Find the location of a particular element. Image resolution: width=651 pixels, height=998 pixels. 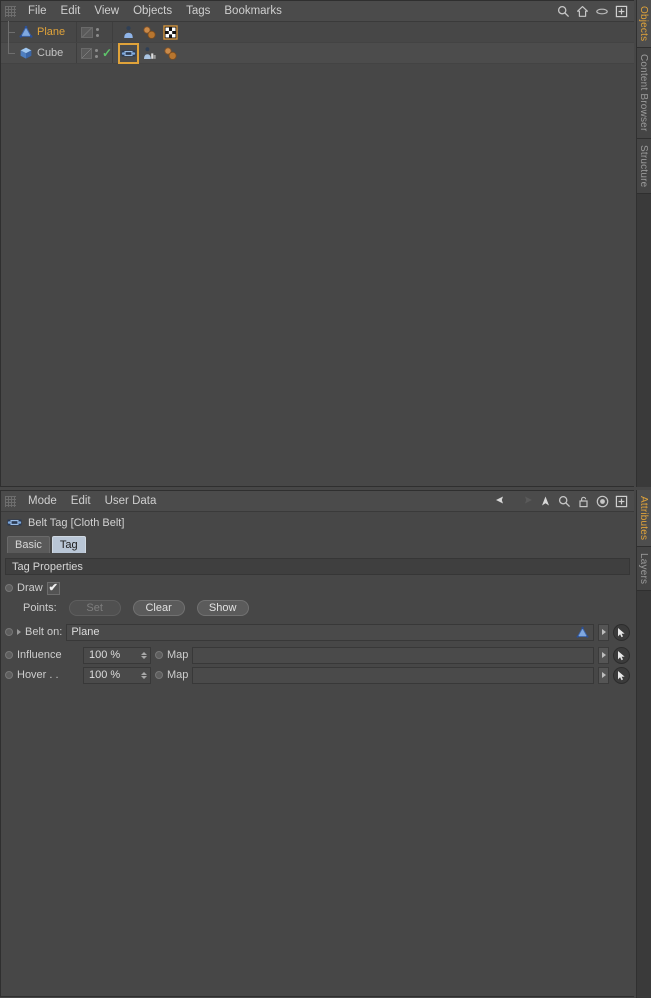

menu-mode: Mode is located at coordinates (42, 501).